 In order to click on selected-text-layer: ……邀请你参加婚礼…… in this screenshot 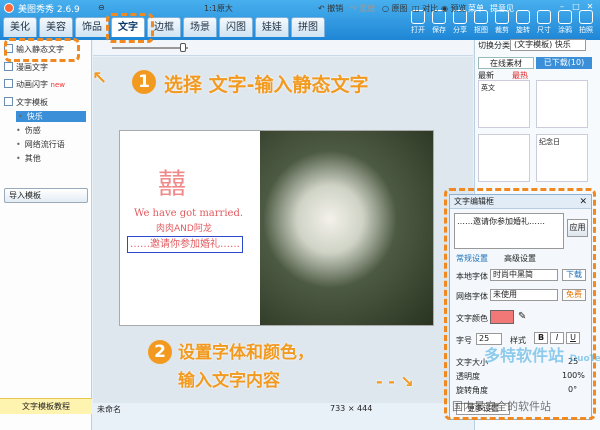, I will do `click(185, 244)`.